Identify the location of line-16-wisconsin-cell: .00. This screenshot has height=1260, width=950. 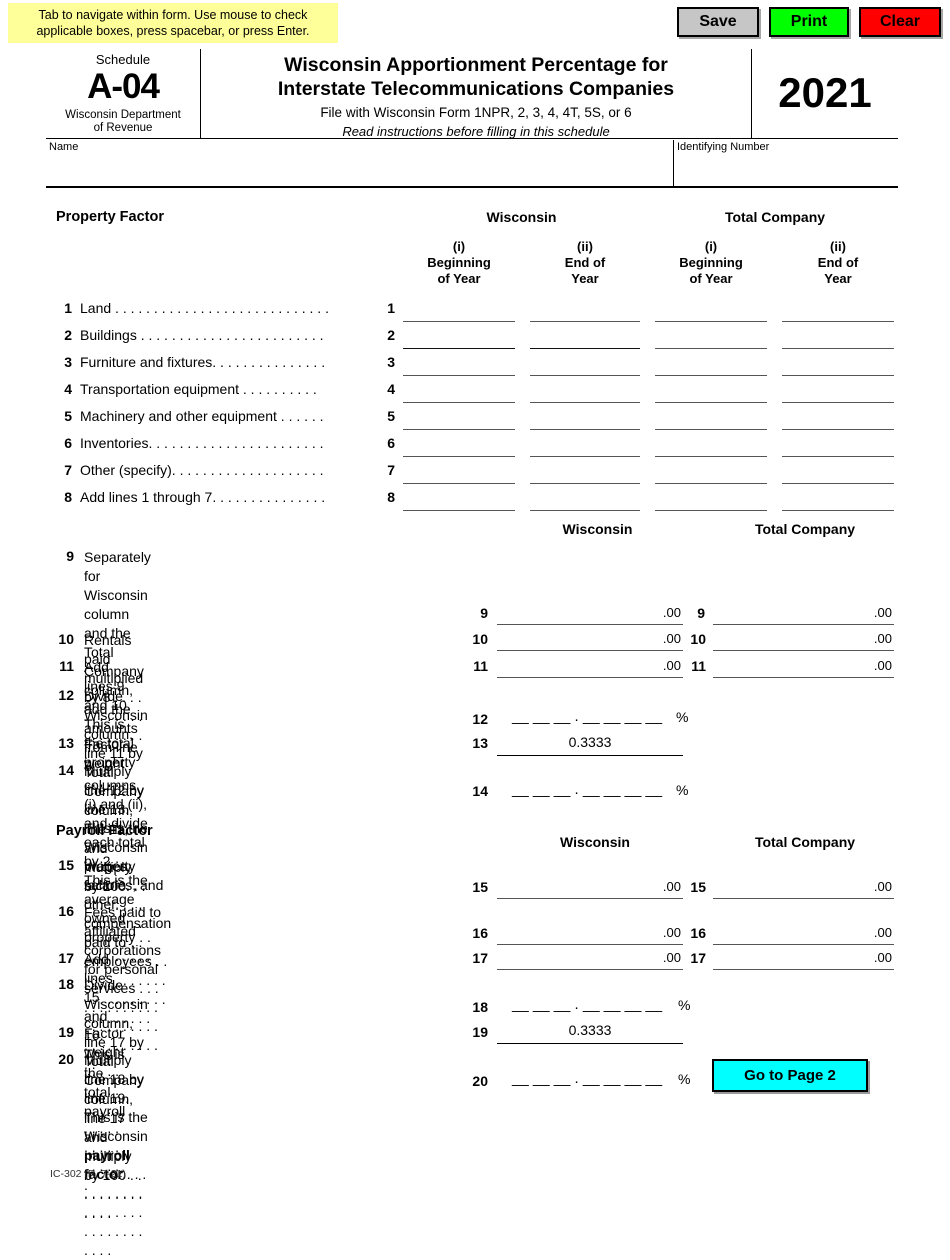
(590, 933).